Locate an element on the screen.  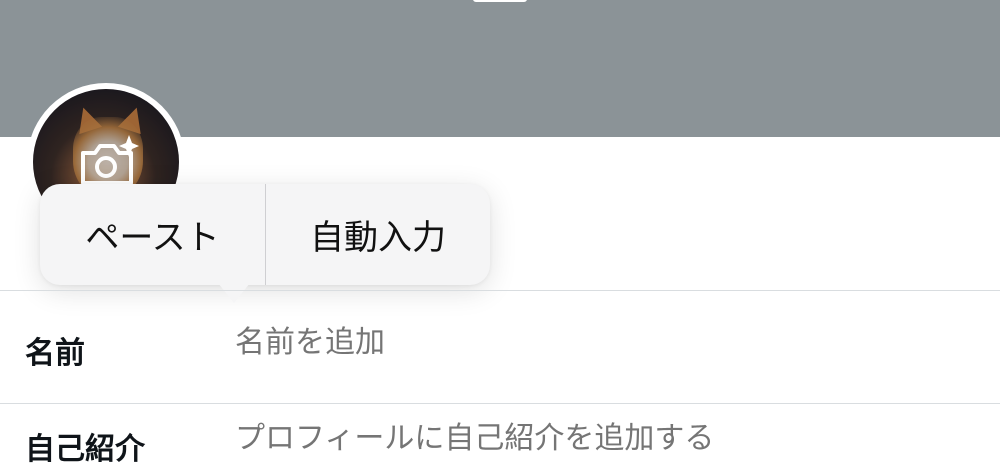
bio-label: 自己紹介 is located at coordinates (85, 449).